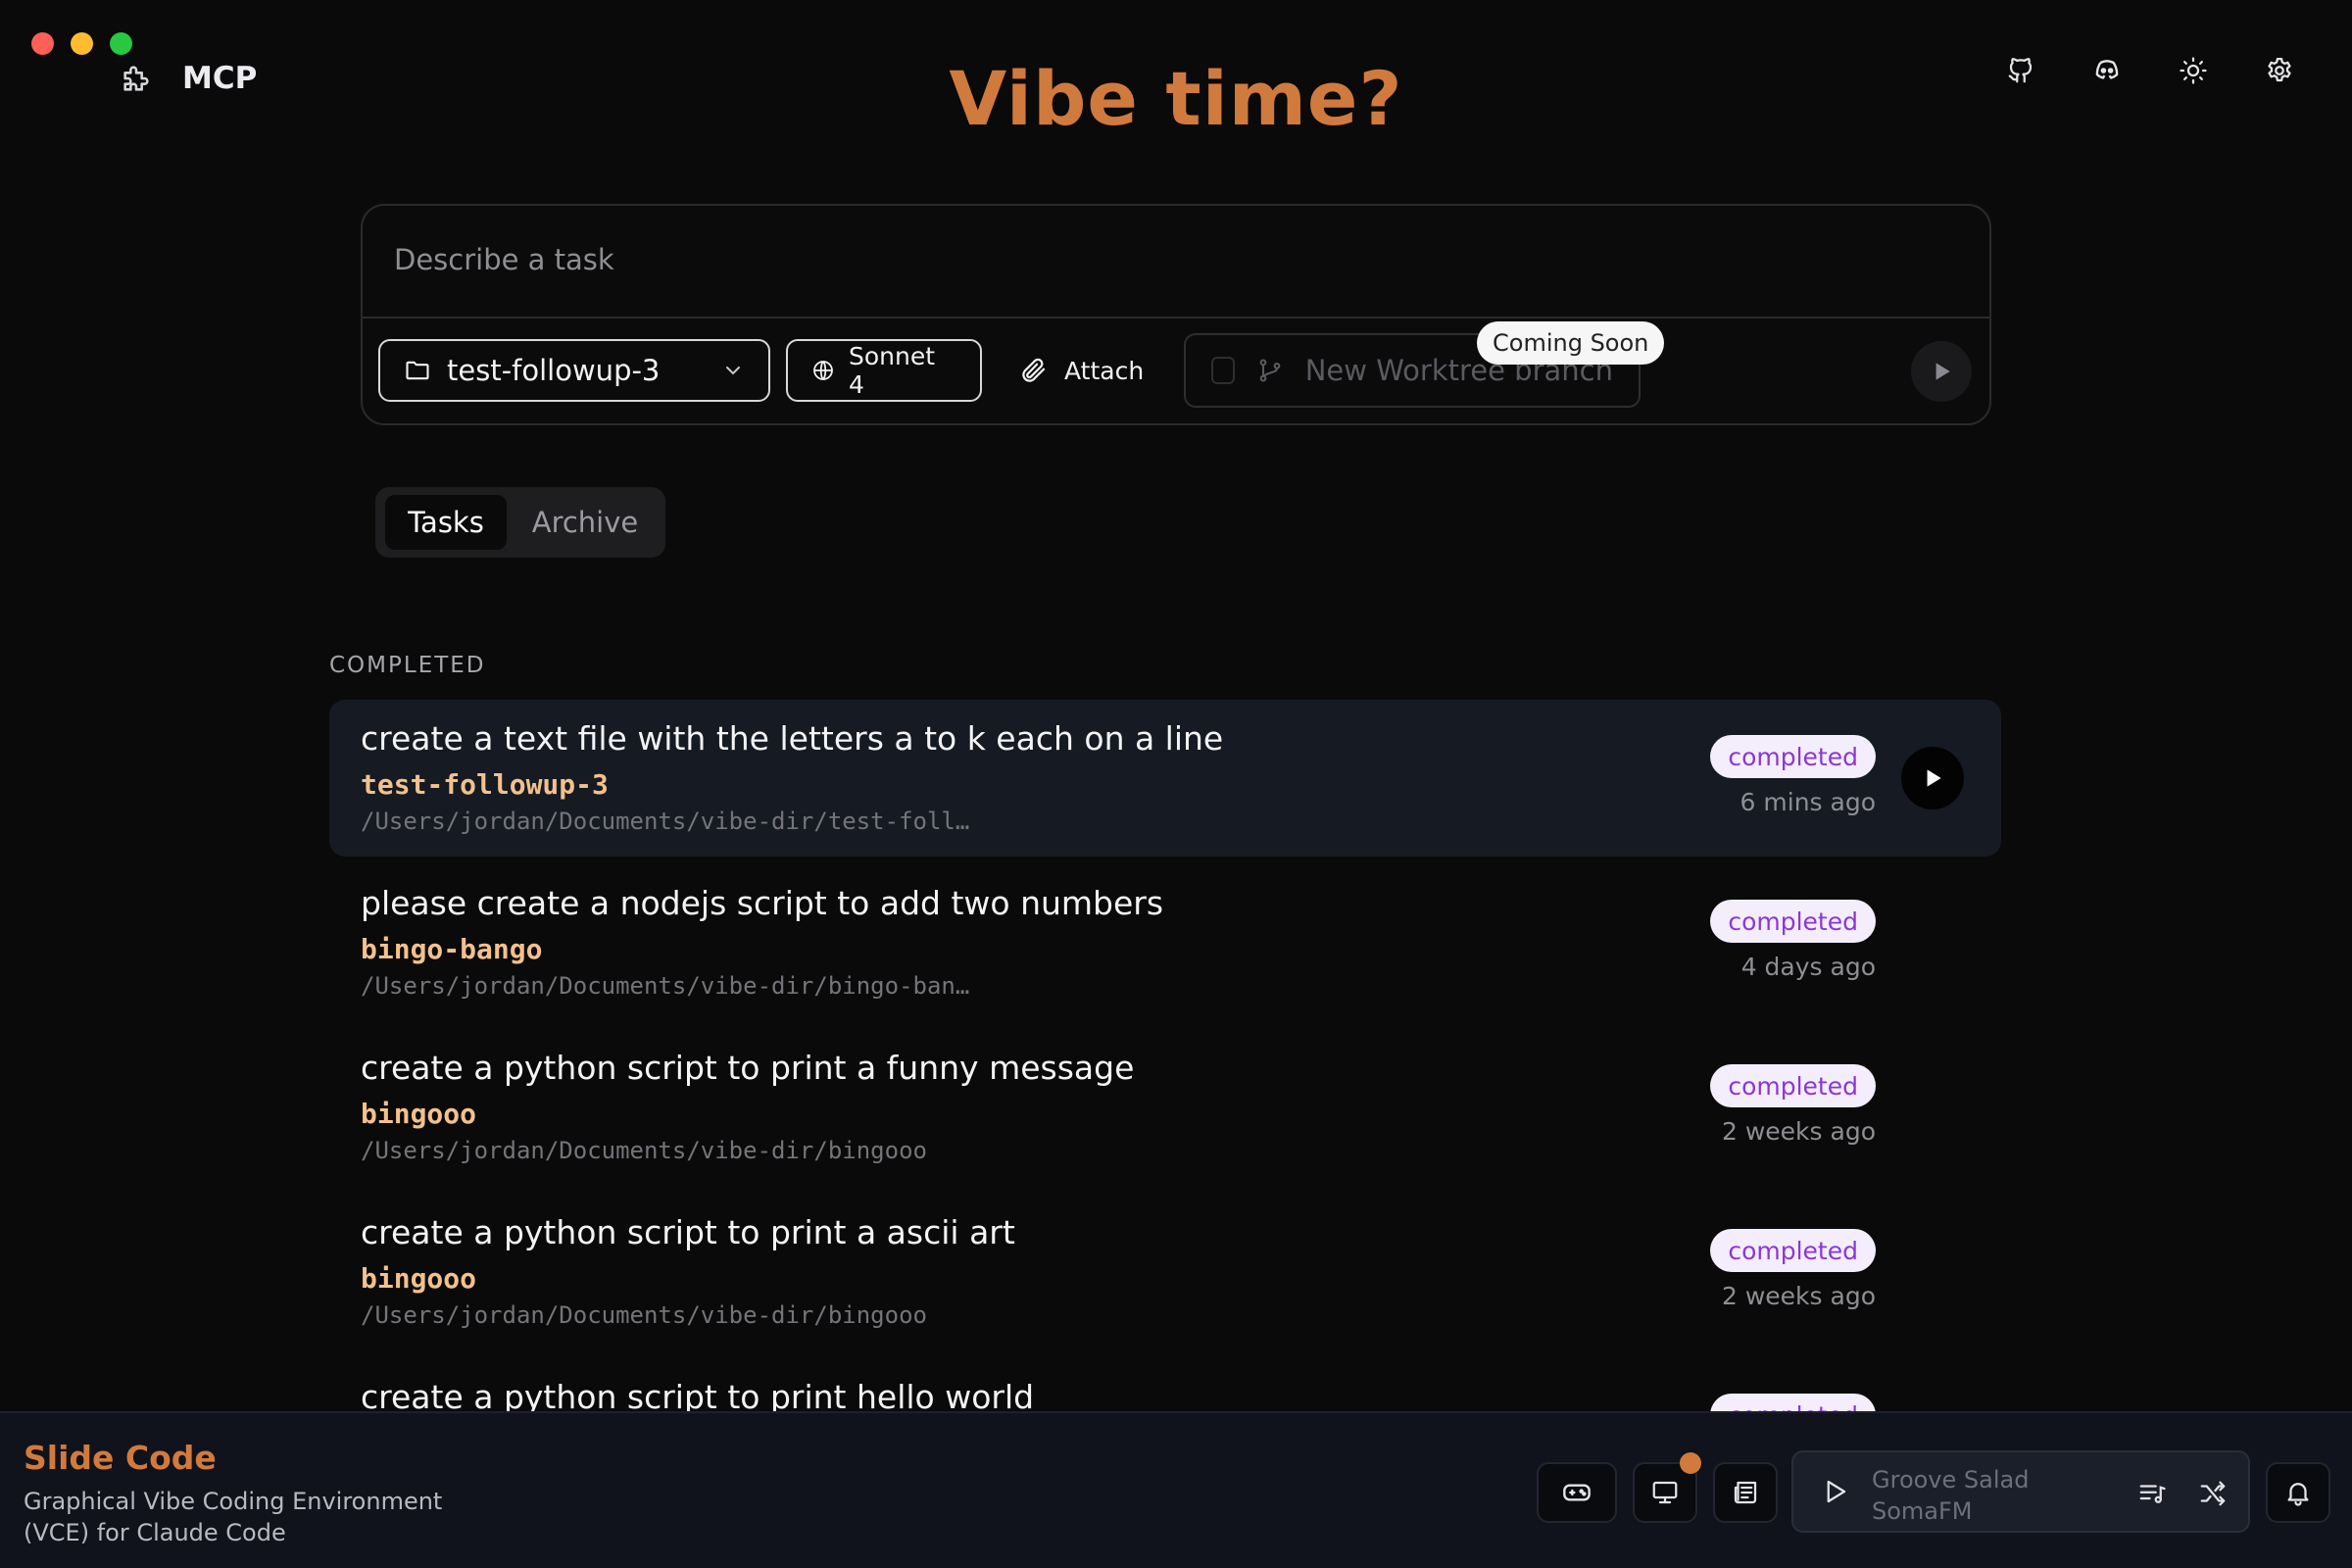 The image size is (2352, 1568). Describe the element at coordinates (1034, 370) in the screenshot. I see `paperclip-icon` at that location.